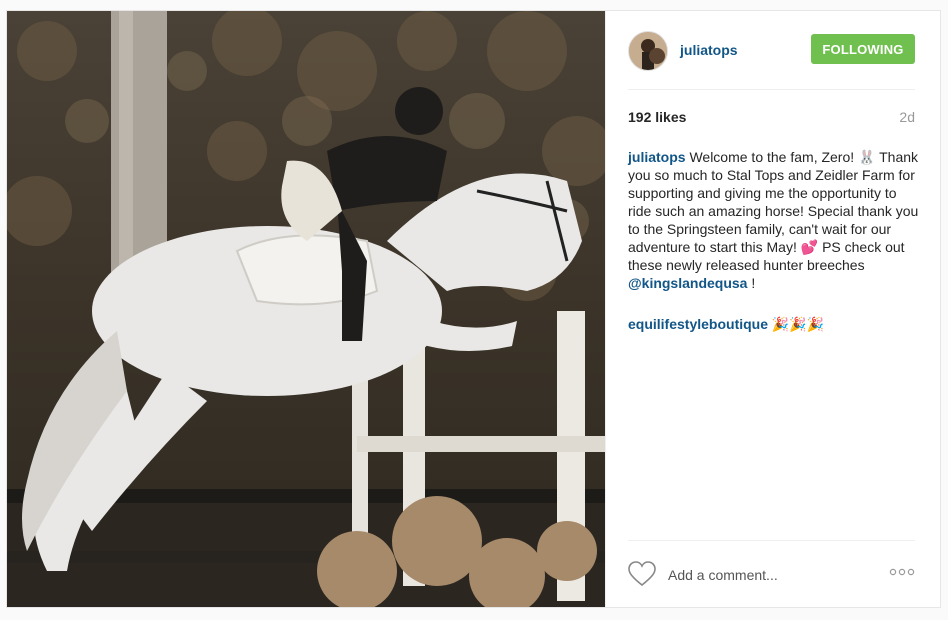 The height and width of the screenshot is (620, 948). What do you see at coordinates (751, 283) in the screenshot?
I see `caption-text: !` at bounding box center [751, 283].